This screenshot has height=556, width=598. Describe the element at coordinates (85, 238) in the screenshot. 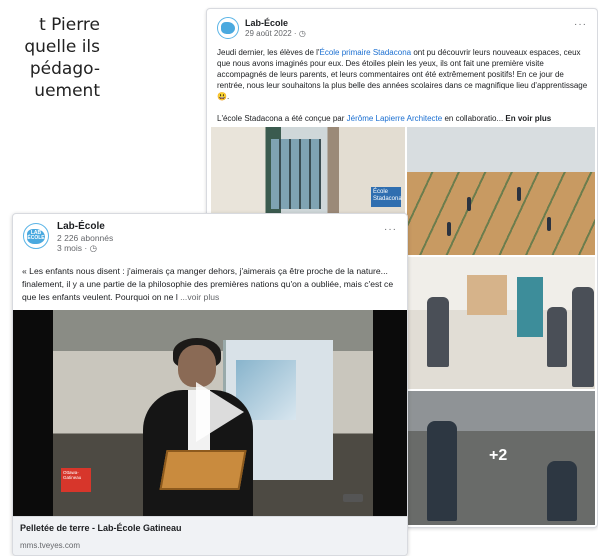

I see `followers-count: 2 226 abonnés` at that location.